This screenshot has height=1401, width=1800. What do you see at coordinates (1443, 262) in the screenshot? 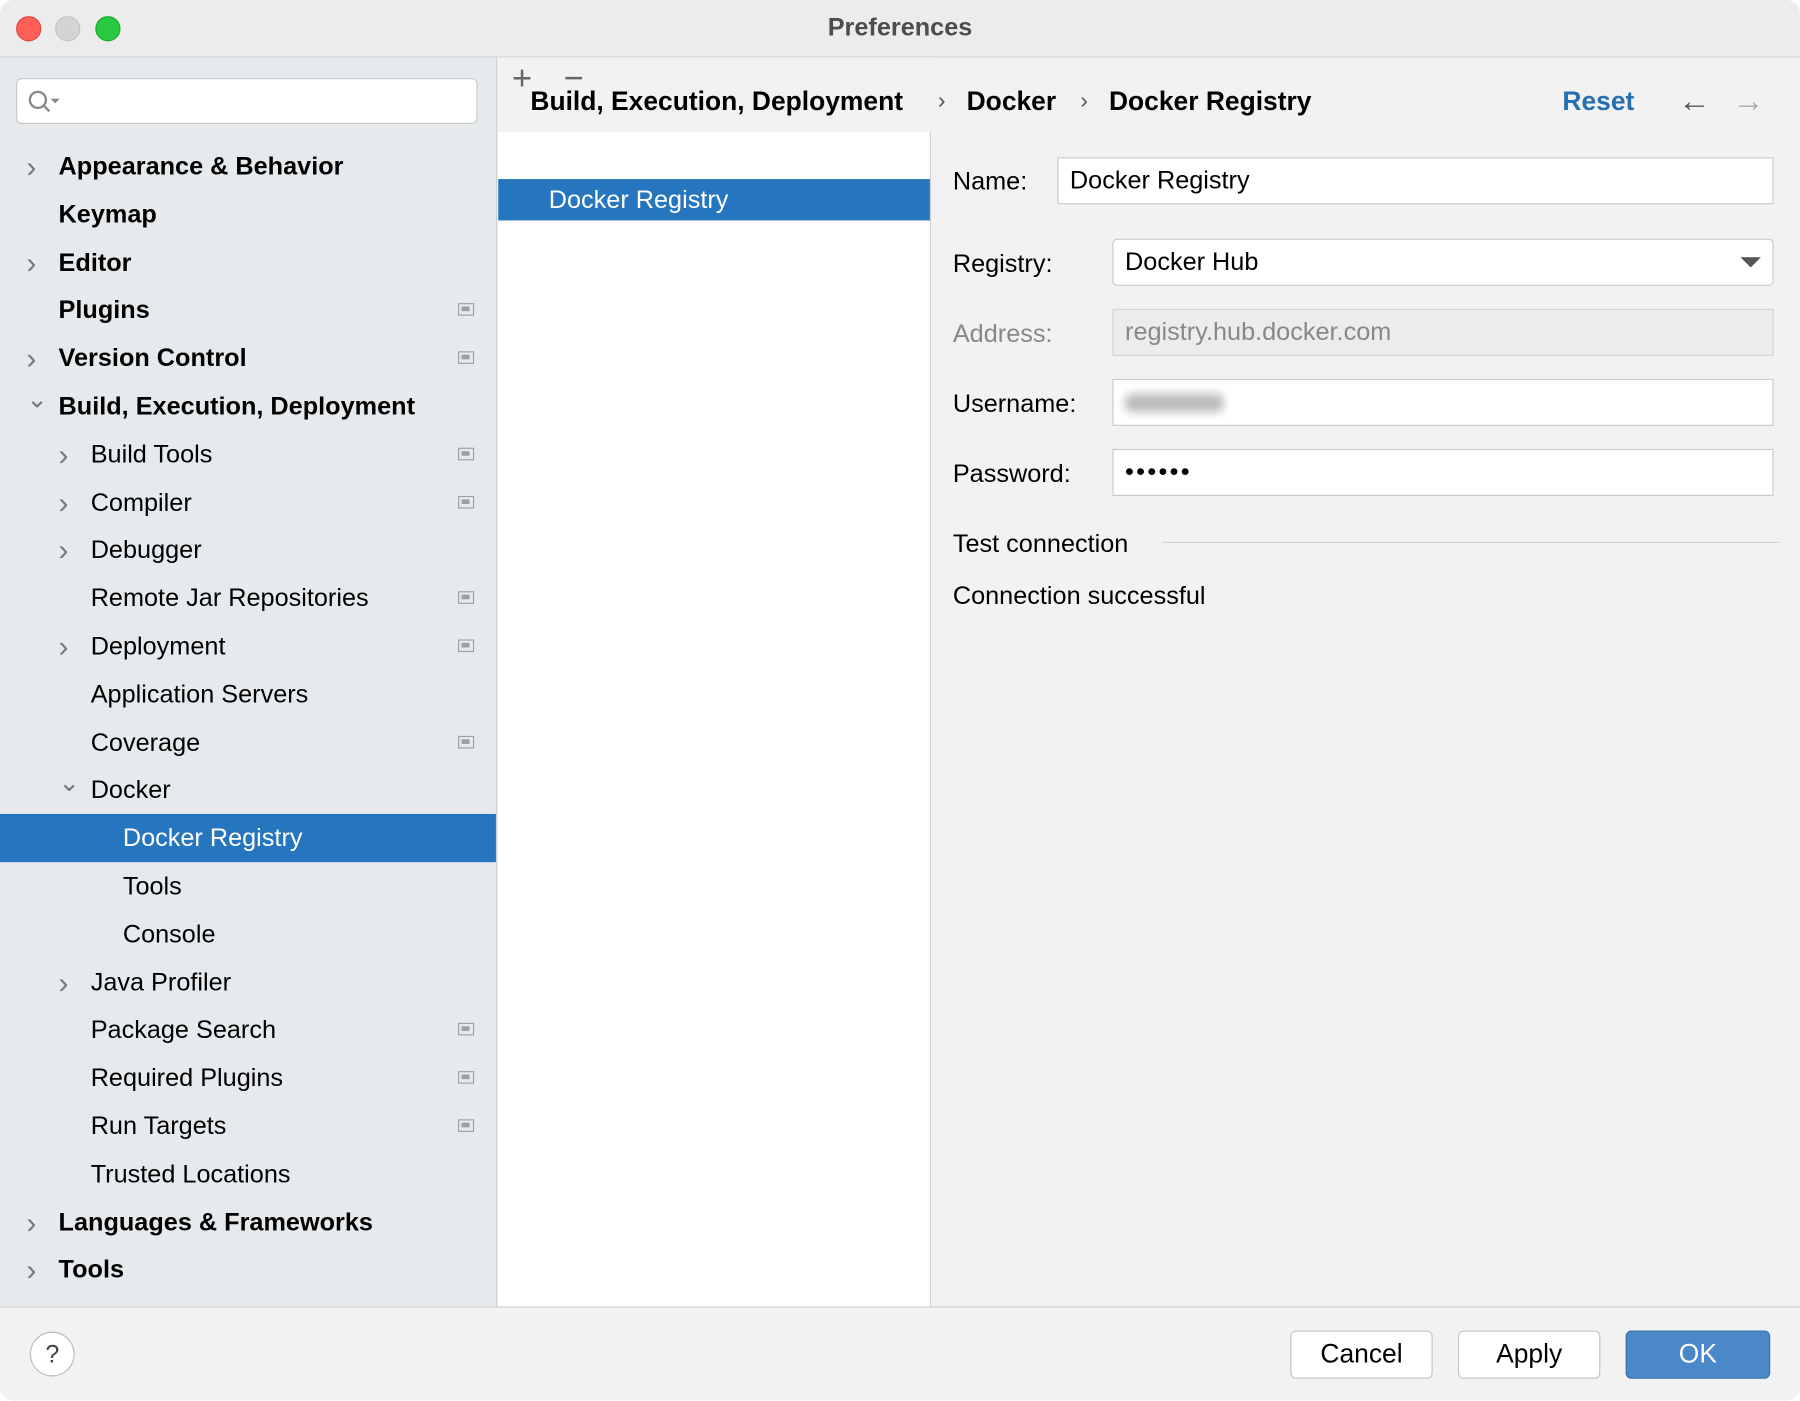
I see `registry-select: Docker Hub` at bounding box center [1443, 262].